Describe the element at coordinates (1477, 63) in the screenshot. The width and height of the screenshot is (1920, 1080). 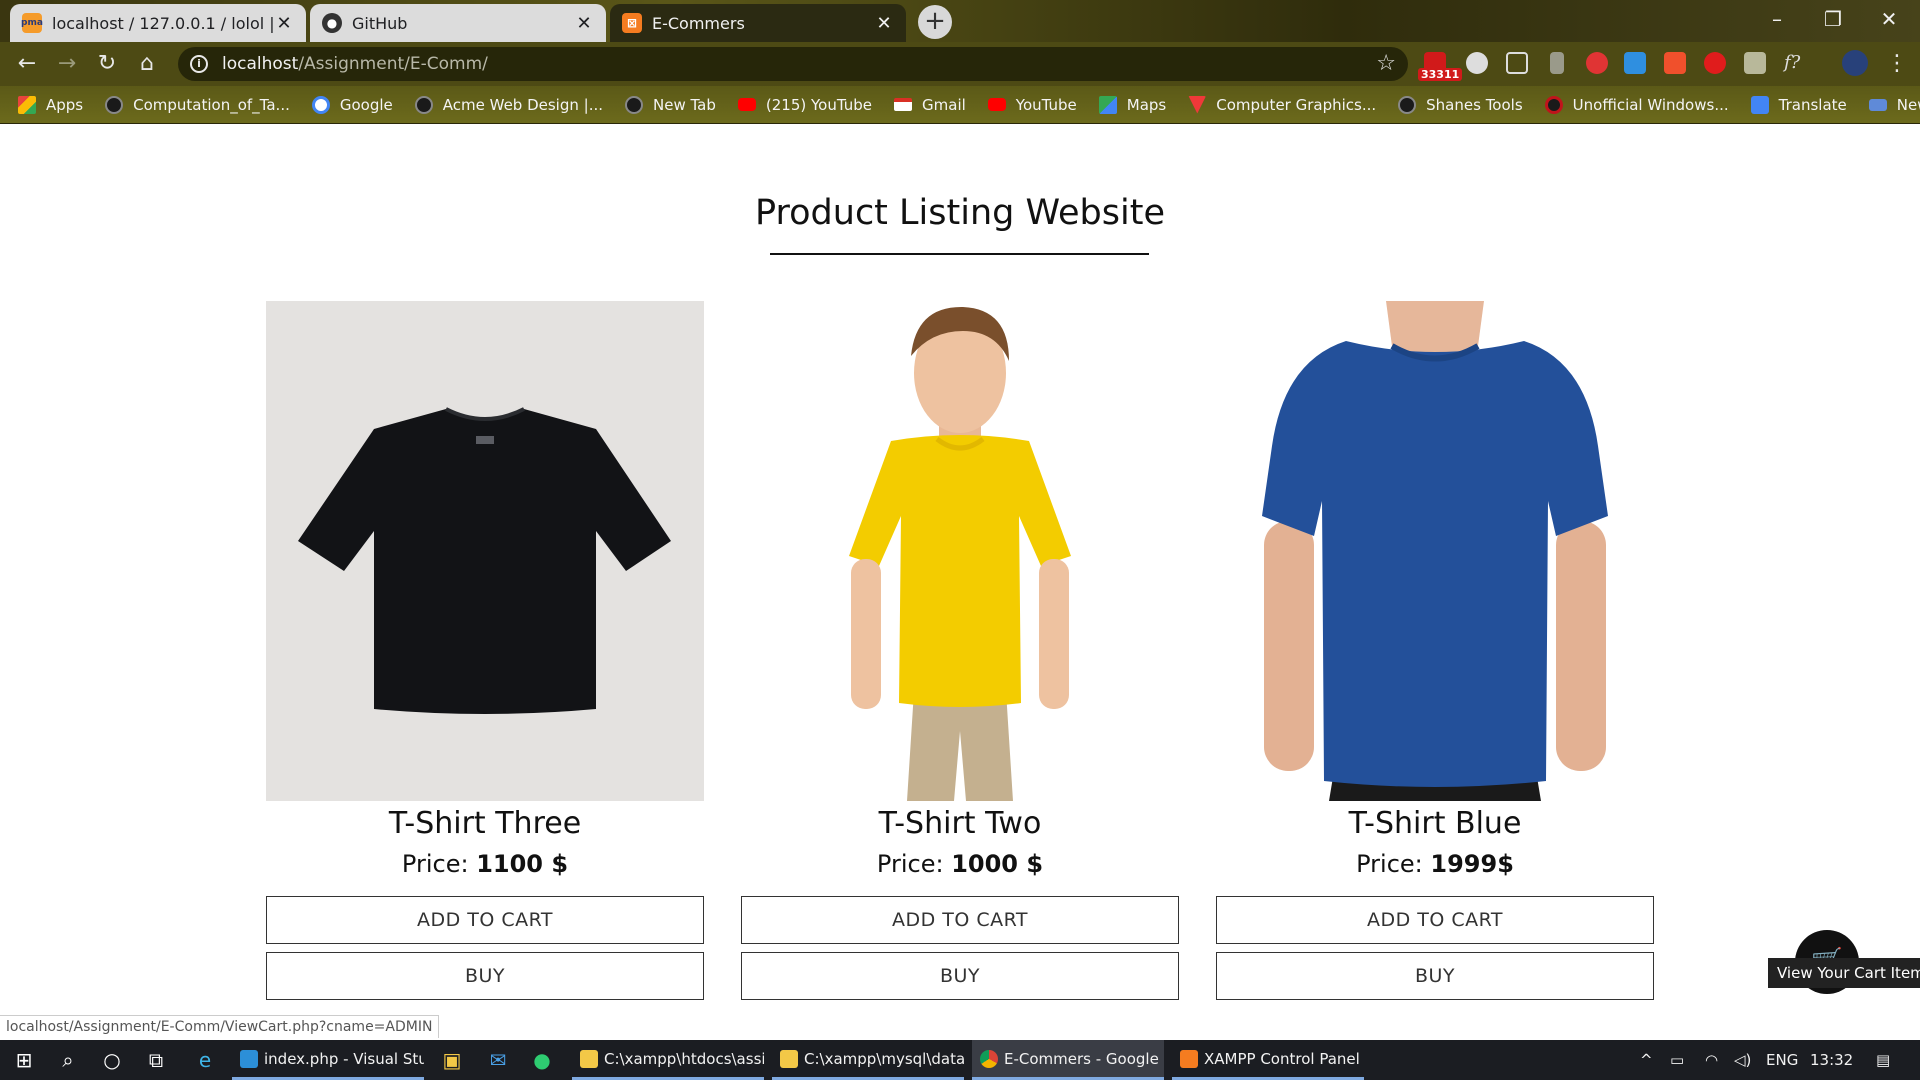
I see `incognito-extension-icon` at that location.